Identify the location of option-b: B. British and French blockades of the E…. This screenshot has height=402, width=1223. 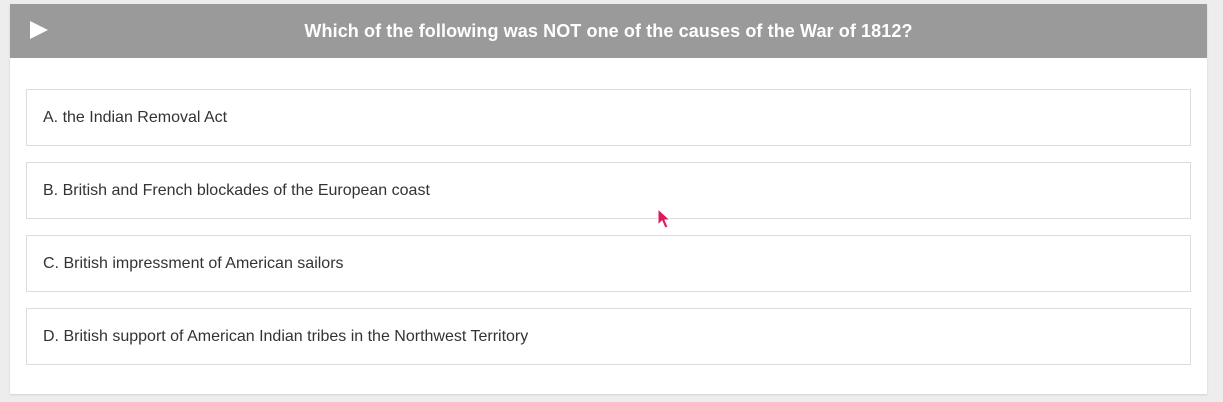
(608, 190).